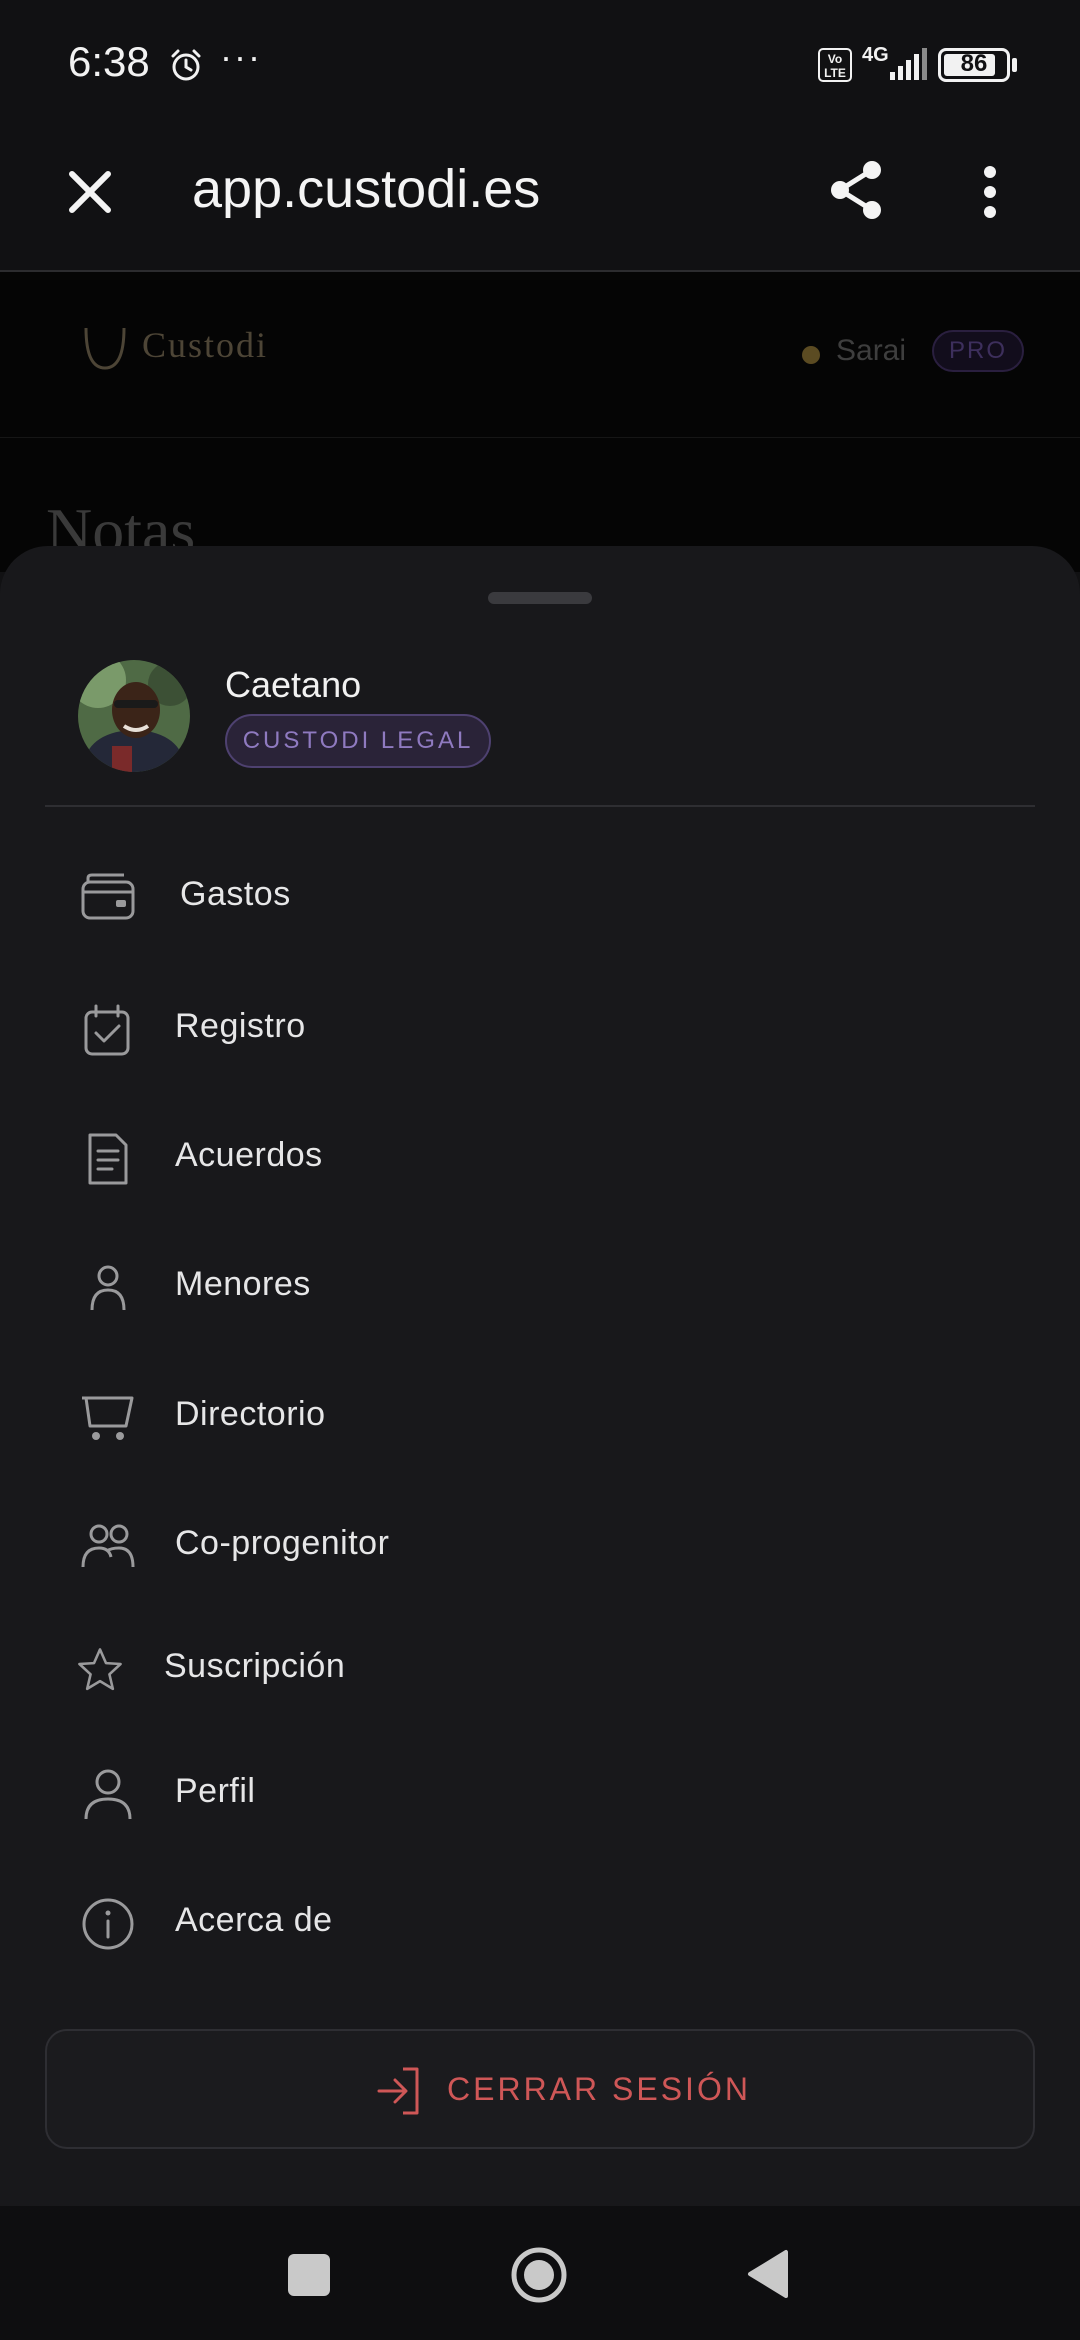 The width and height of the screenshot is (1080, 2340). I want to click on share-icon, so click(856, 190).